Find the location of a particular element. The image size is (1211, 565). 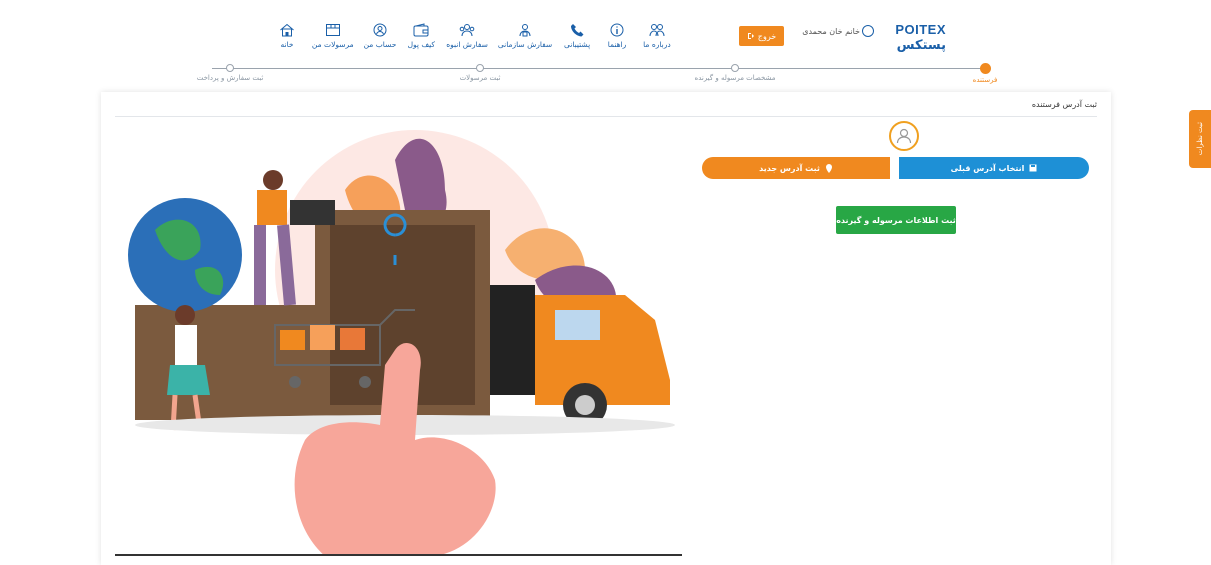

card-divider is located at coordinates (606, 116).